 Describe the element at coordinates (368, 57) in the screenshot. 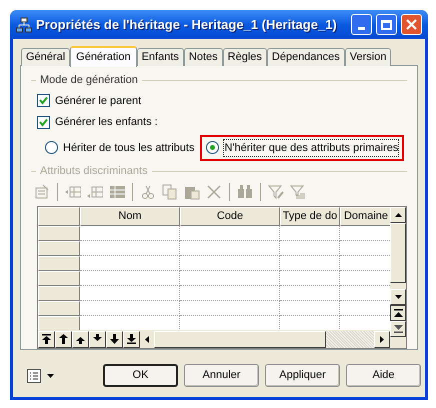

I see `tab: Version` at that location.